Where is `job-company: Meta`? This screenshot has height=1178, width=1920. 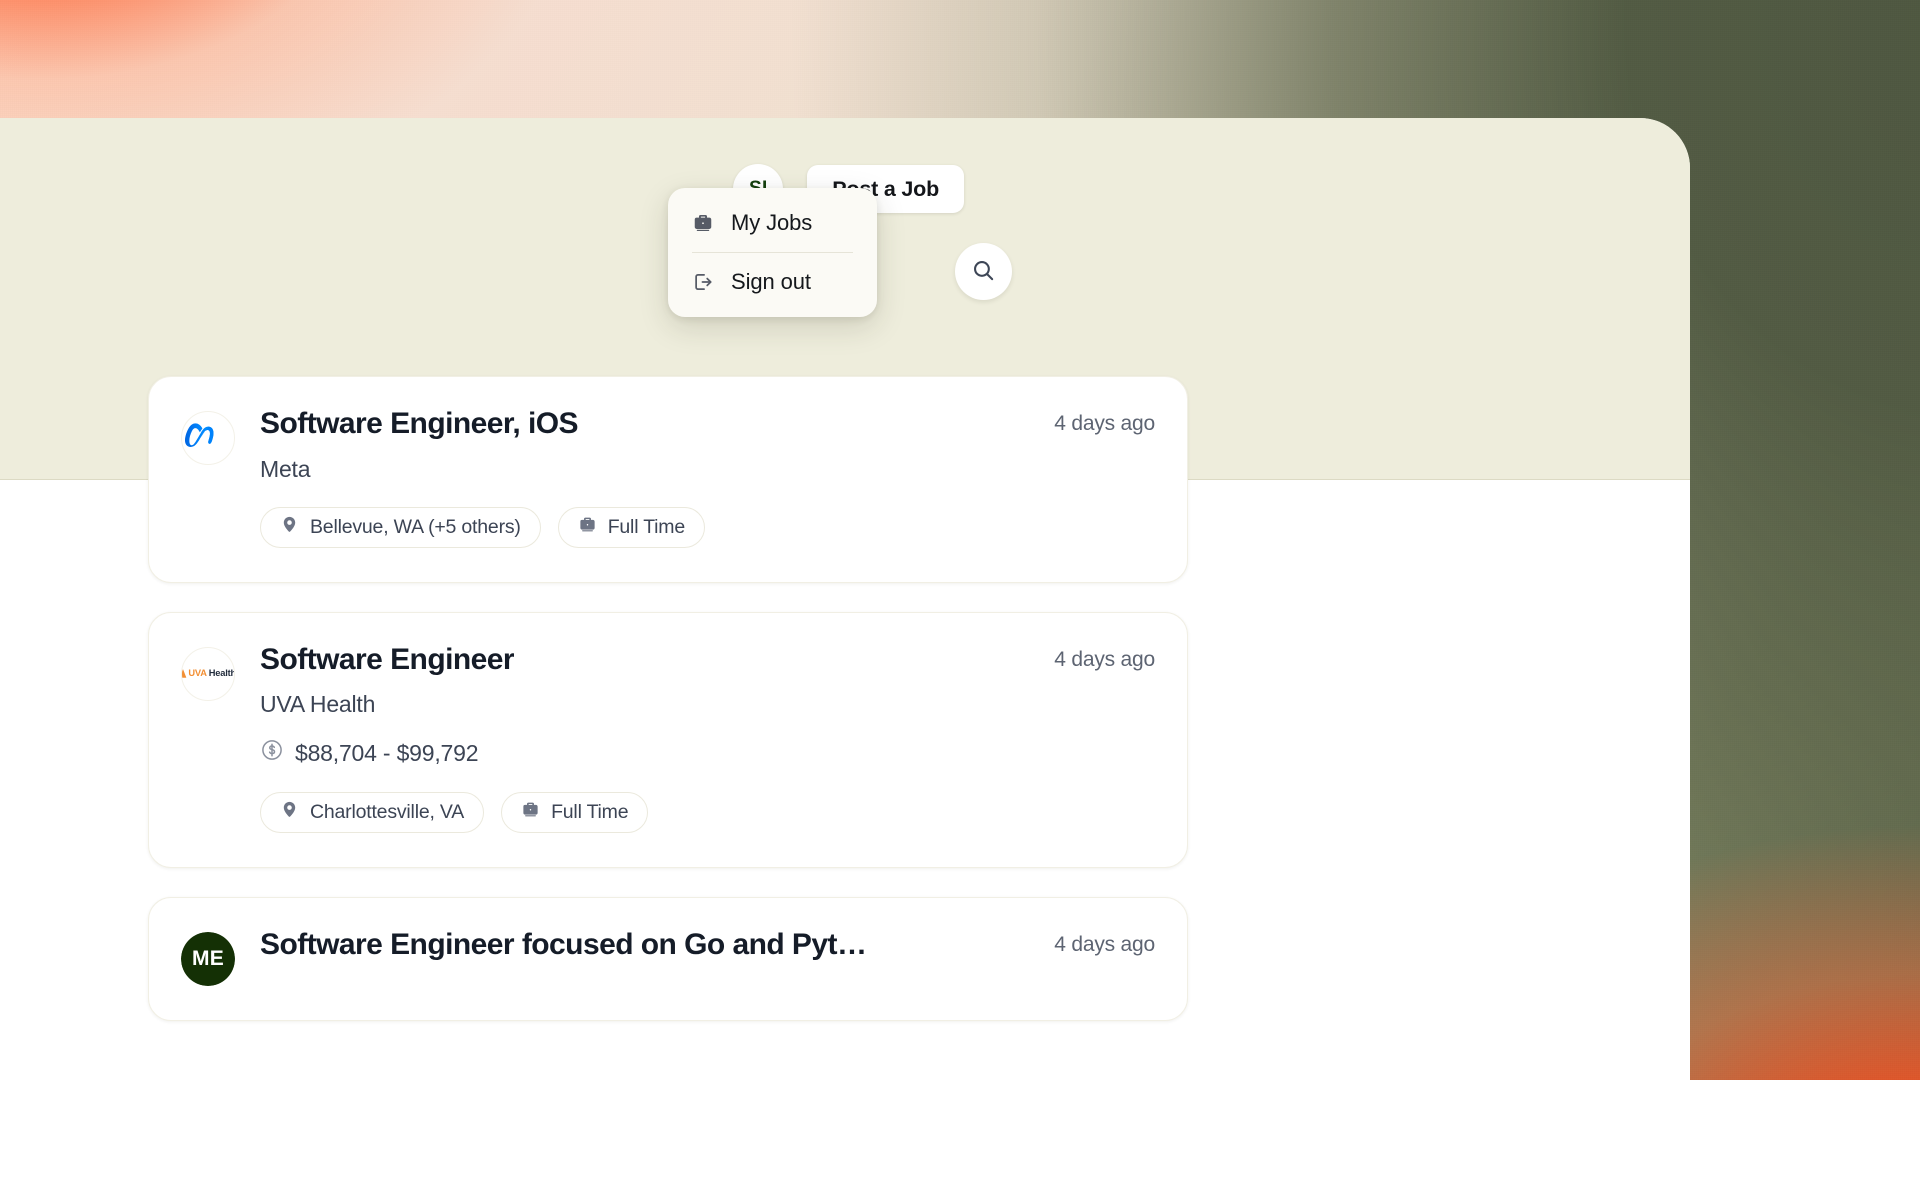 job-company: Meta is located at coordinates (707, 469).